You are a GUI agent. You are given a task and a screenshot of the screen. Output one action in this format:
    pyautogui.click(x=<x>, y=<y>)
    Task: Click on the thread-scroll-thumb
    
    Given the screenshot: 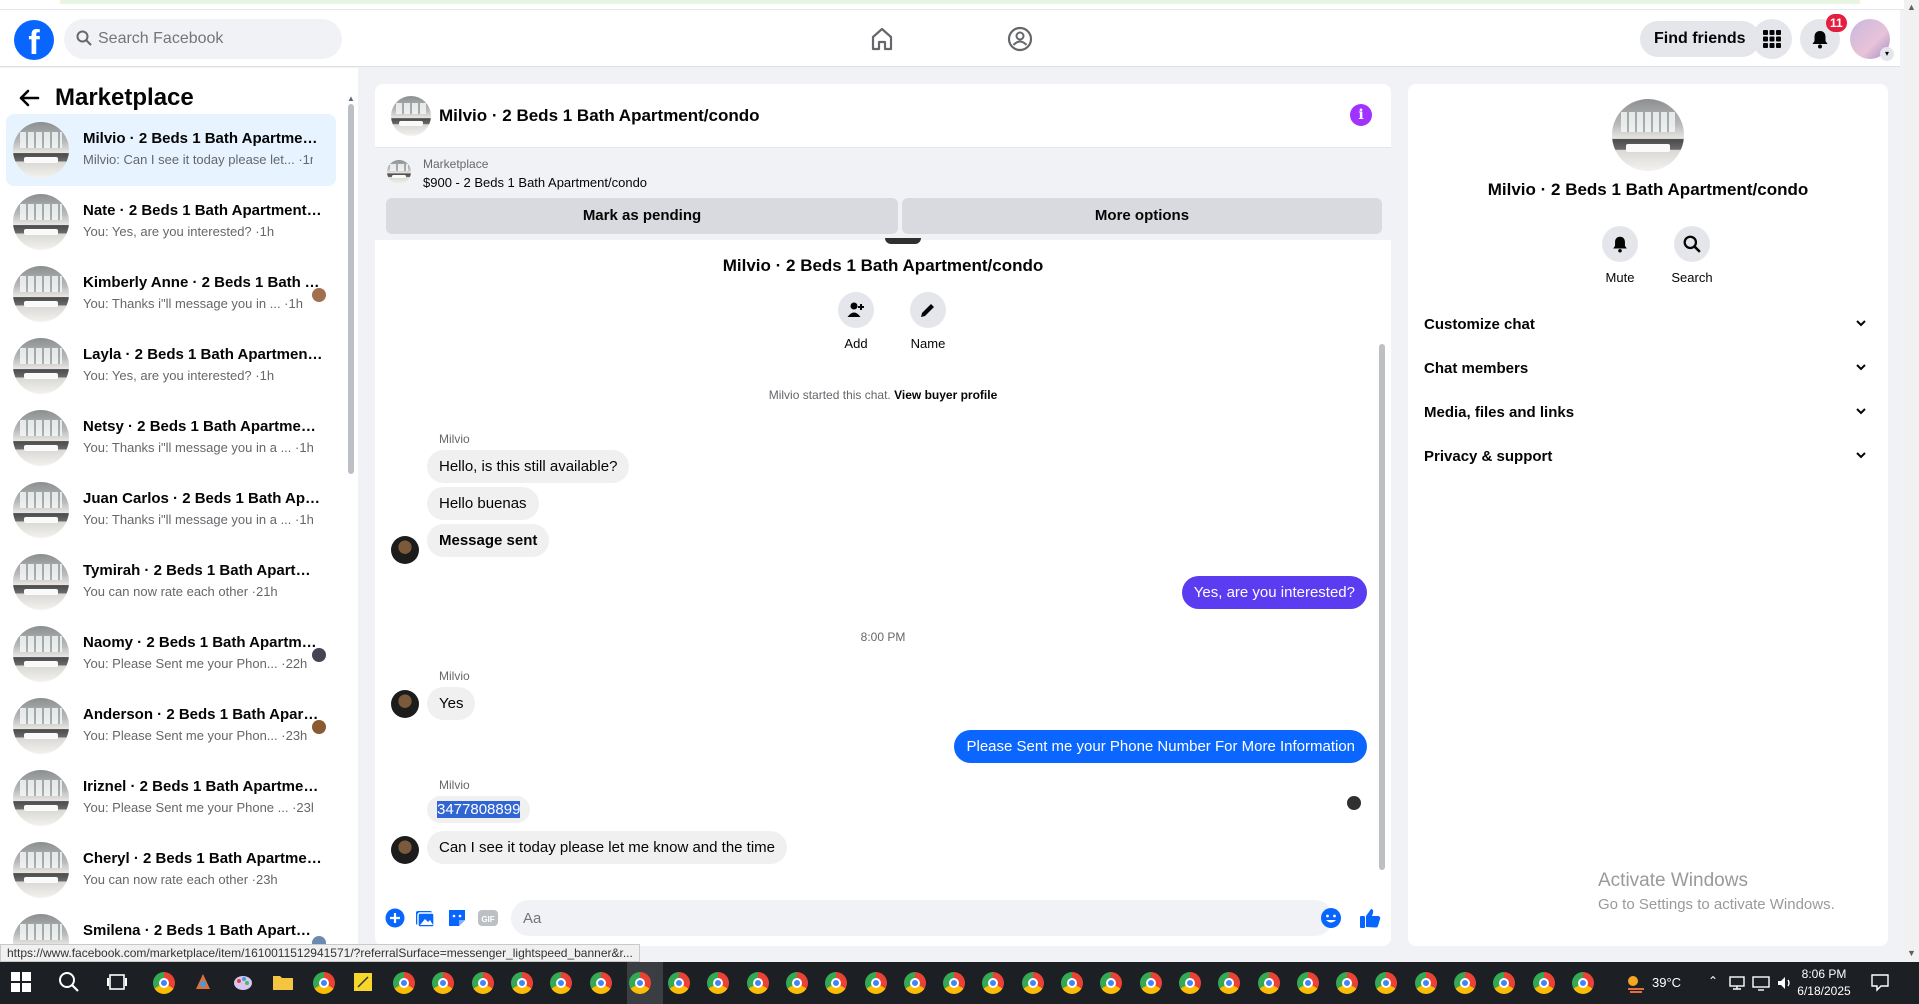 What is the action you would take?
    pyautogui.click(x=1382, y=607)
    